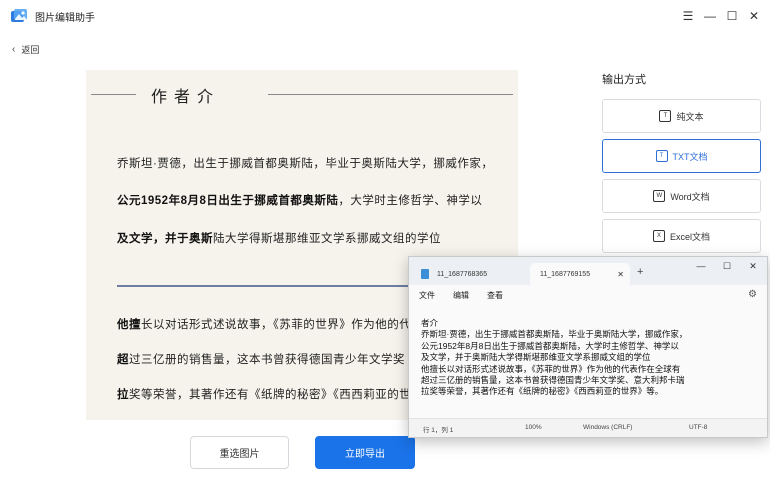  What do you see at coordinates (385, 16) in the screenshot?
I see `title-bar: 图片编辑助手 ☰ — ☐ ✕` at bounding box center [385, 16].